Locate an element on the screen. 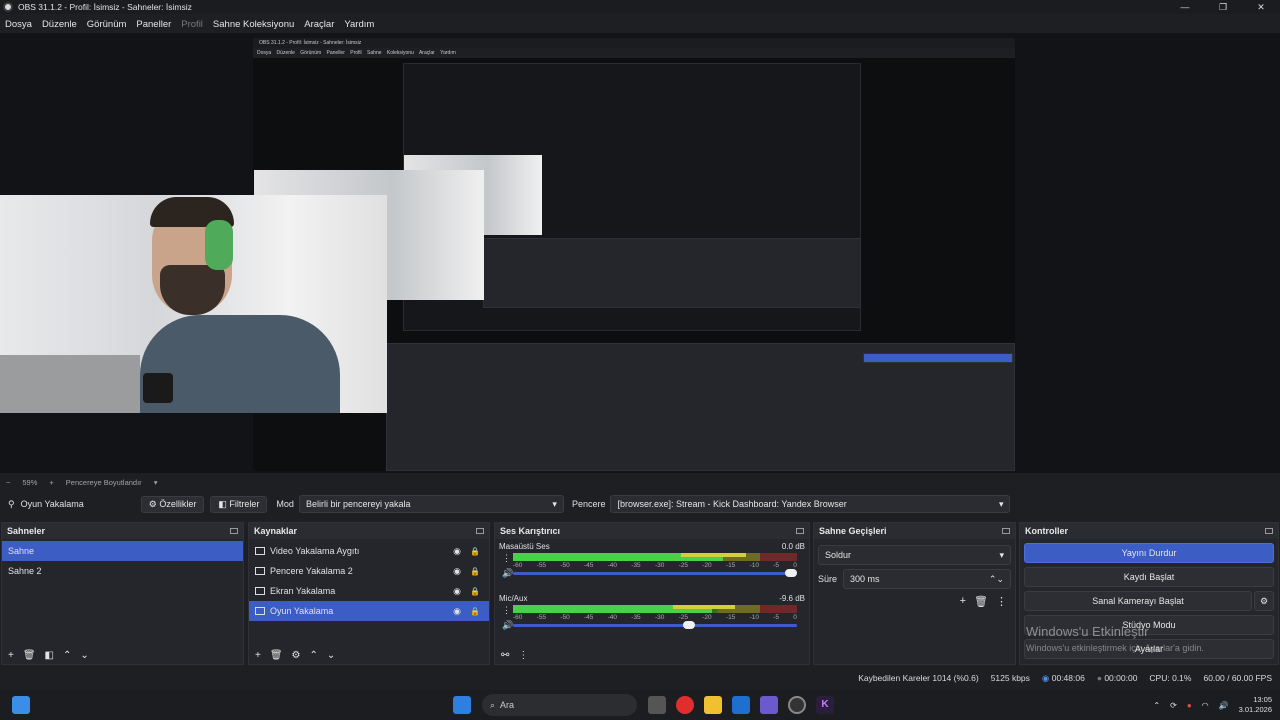 The width and height of the screenshot is (1280, 720). minimize-button: — is located at coordinates (1185, 7).